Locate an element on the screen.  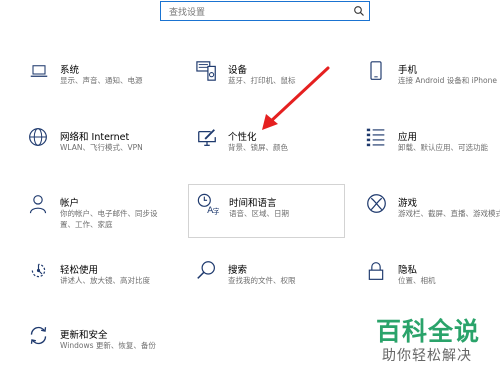
tile-desc: 蓝牙、打印机、鼠标 is located at coordinates (262, 80).